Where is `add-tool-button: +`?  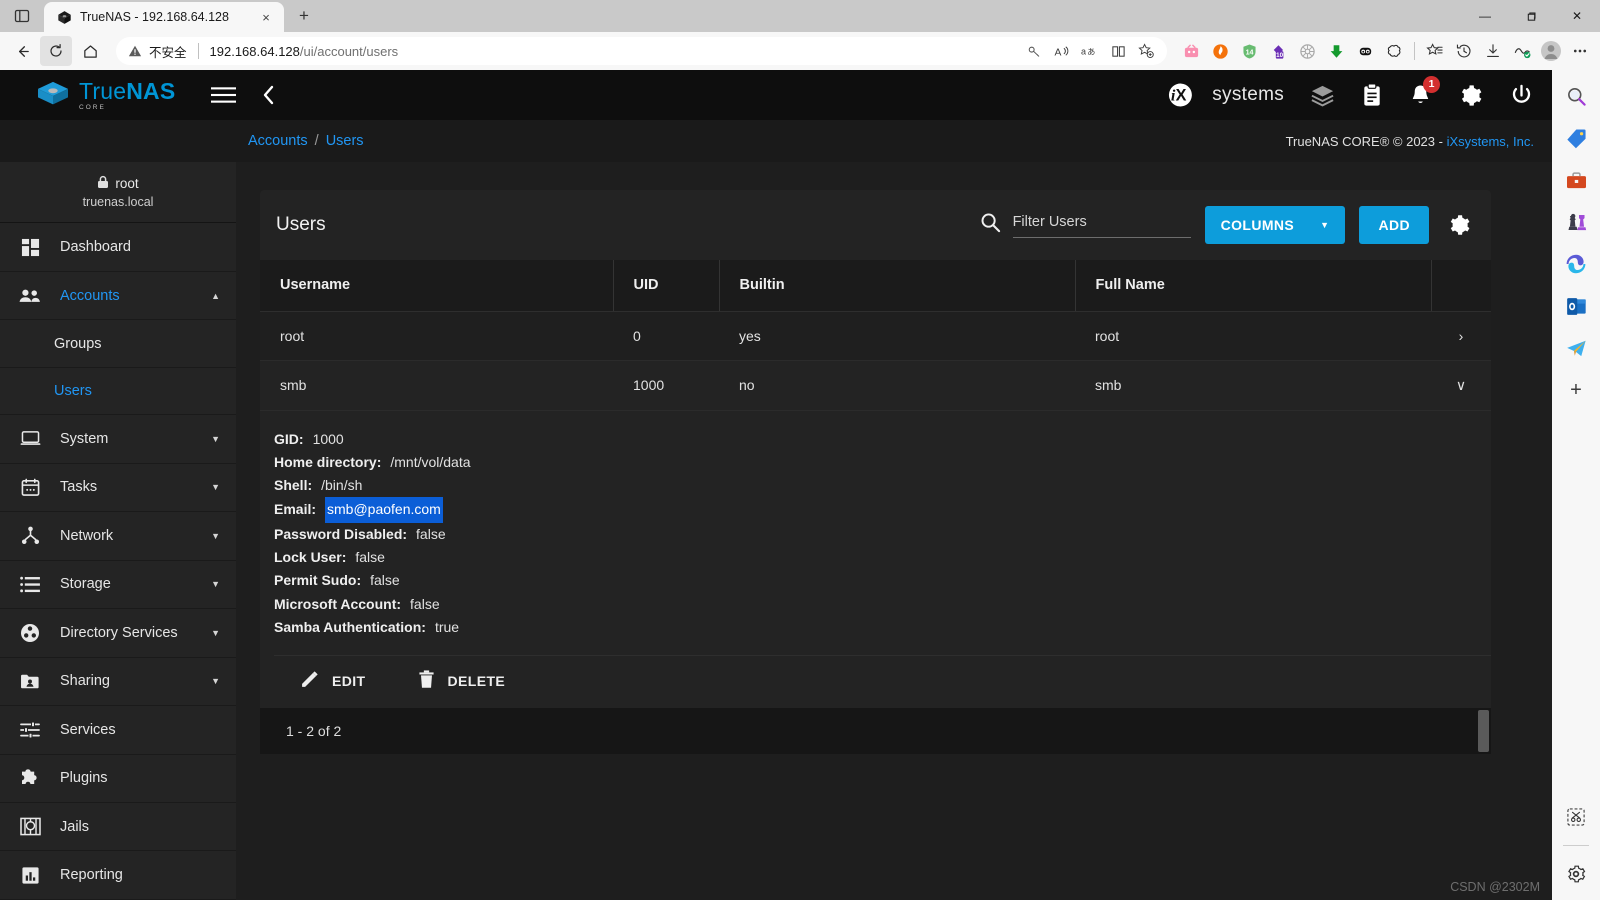 add-tool-button: + is located at coordinates (1576, 390).